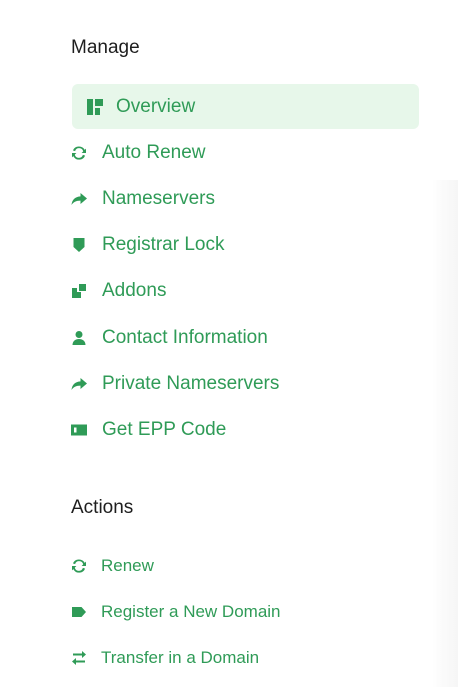 The width and height of the screenshot is (458, 687). What do you see at coordinates (79, 291) in the screenshot?
I see `addons-icon` at bounding box center [79, 291].